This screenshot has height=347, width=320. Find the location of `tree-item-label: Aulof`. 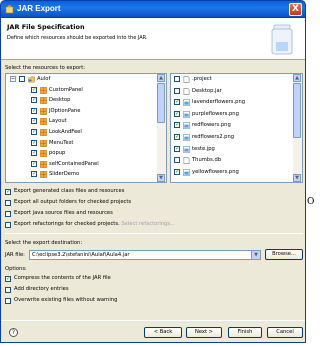

tree-item-label: Aulof is located at coordinates (44, 79).